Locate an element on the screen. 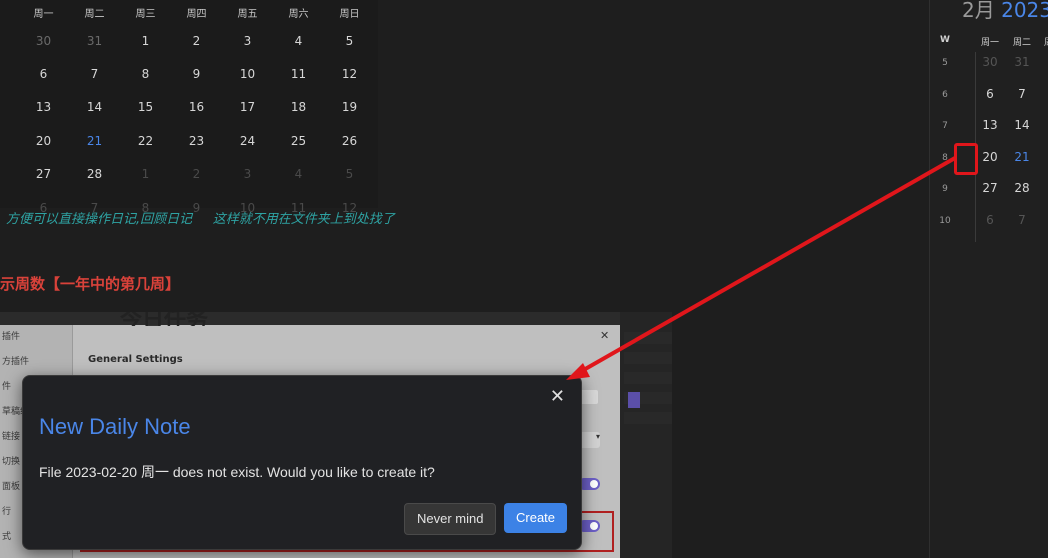 The width and height of the screenshot is (1048, 558). settings-sidebar-item: 方插件 is located at coordinates (16, 362).